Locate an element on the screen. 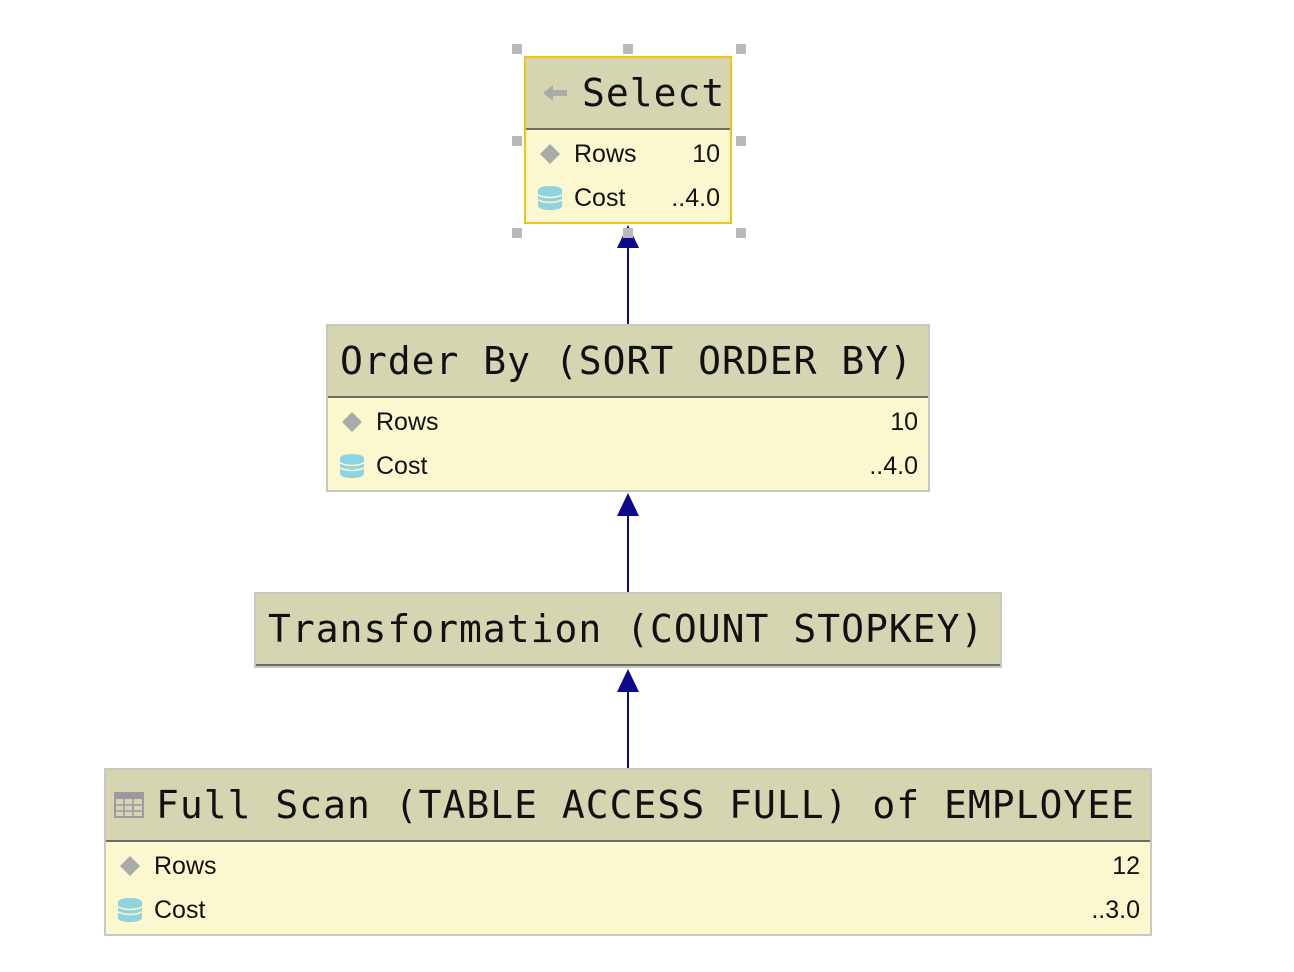 Image resolution: width=1294 pixels, height=972 pixels. node-header: Order By (SORT ORDER BY) is located at coordinates (628, 362).